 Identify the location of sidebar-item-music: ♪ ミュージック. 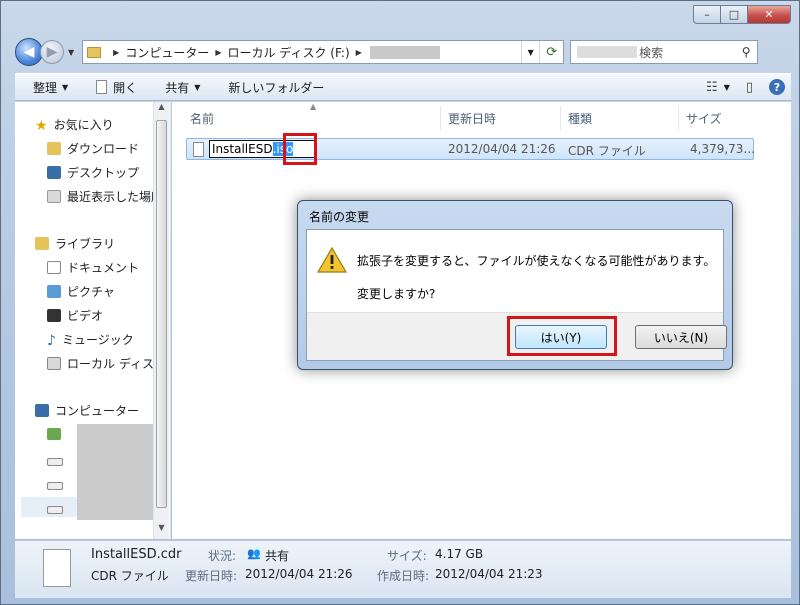
(90, 340).